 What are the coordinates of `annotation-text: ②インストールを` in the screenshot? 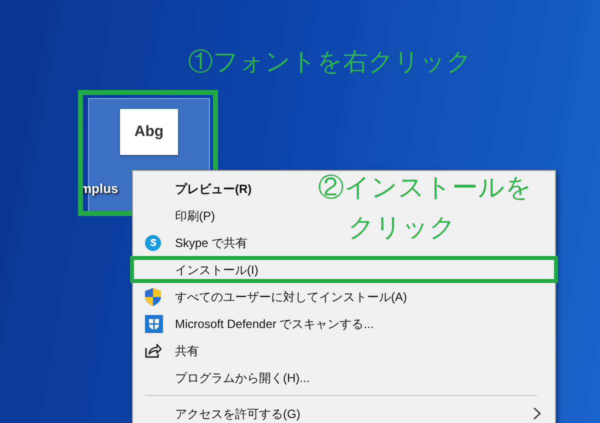 It's located at (425, 187).